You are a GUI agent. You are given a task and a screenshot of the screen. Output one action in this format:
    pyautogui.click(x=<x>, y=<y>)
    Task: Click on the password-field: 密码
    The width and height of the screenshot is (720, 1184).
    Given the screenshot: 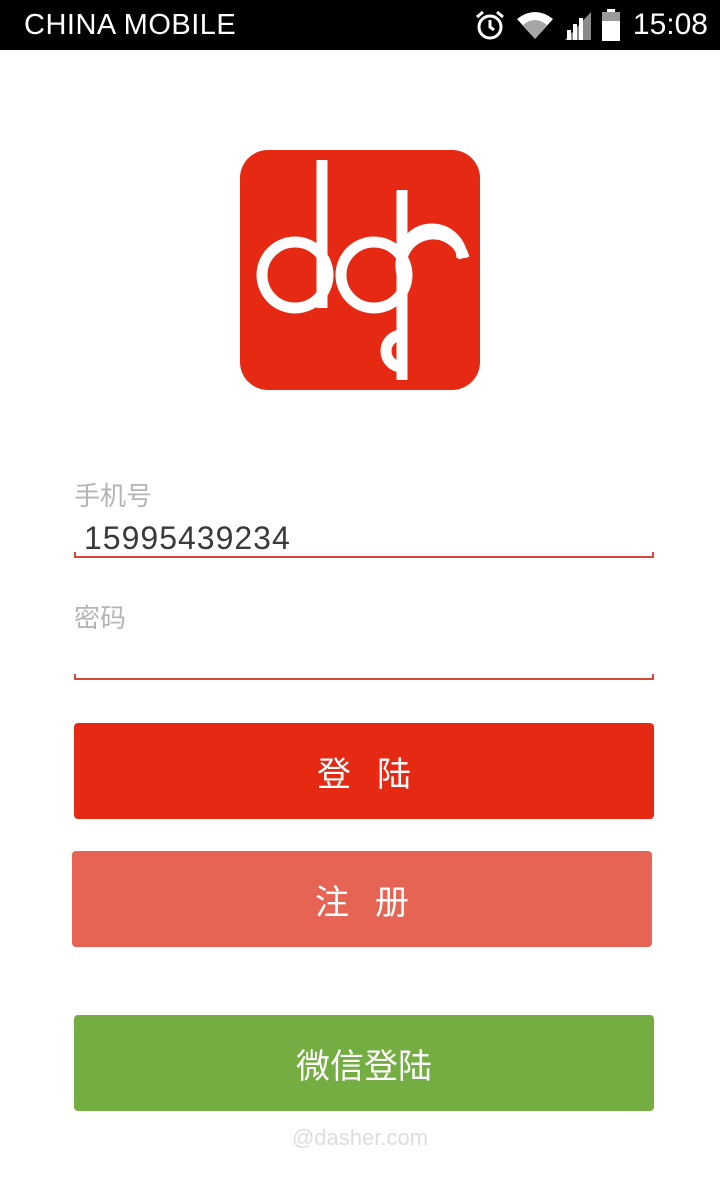 What is the action you would take?
    pyautogui.click(x=364, y=639)
    